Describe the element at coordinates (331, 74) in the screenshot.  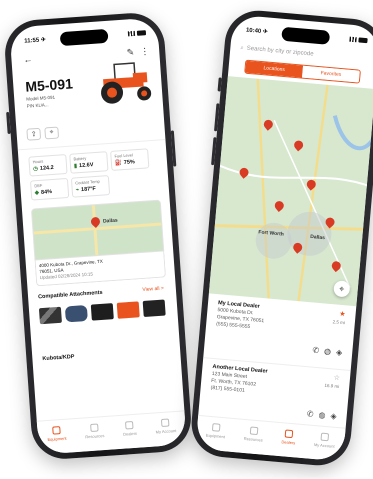
I see `segment-favorites: Favorites` at that location.